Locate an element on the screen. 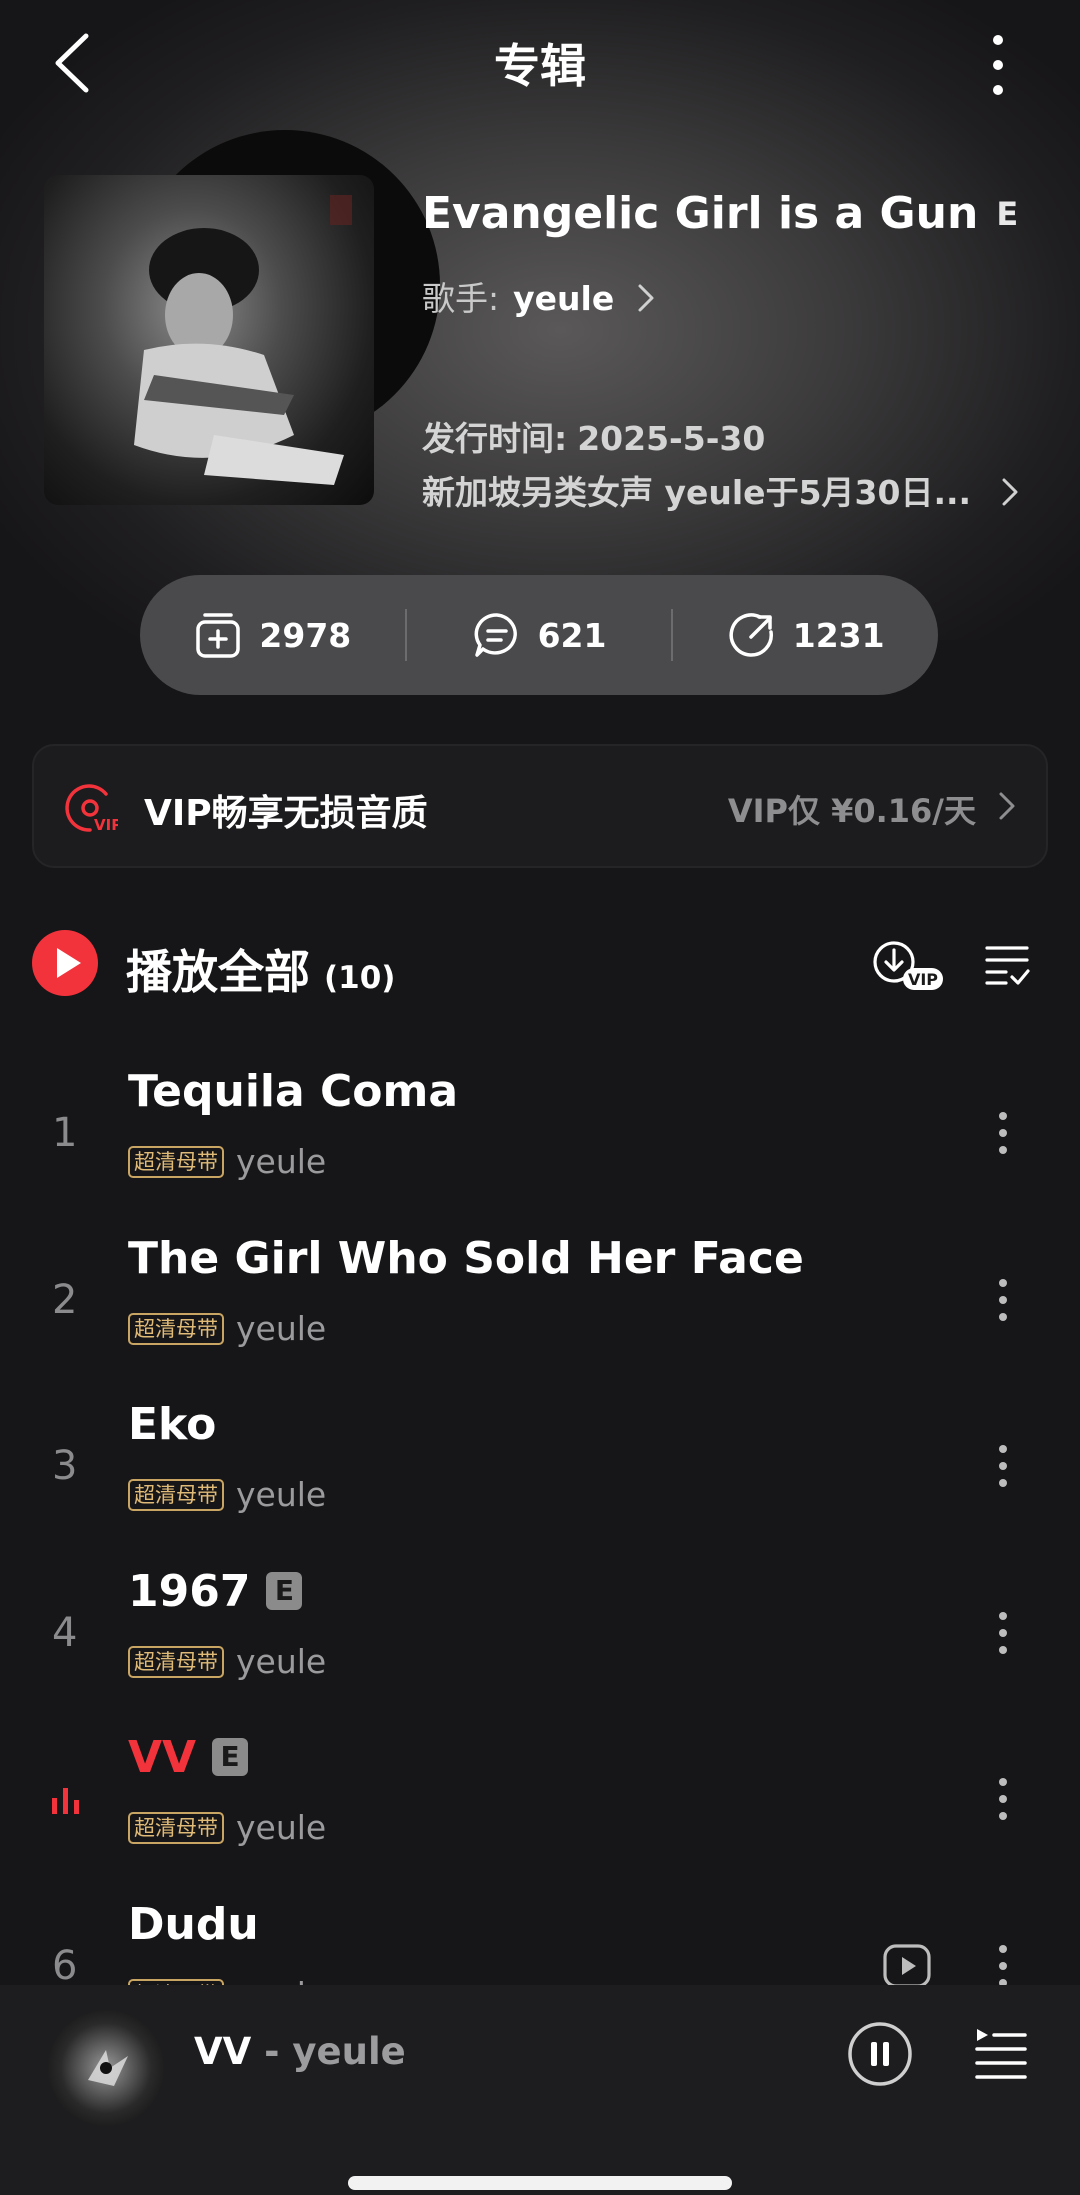 The height and width of the screenshot is (2195, 1080). share-button: 1231 is located at coordinates (805, 635).